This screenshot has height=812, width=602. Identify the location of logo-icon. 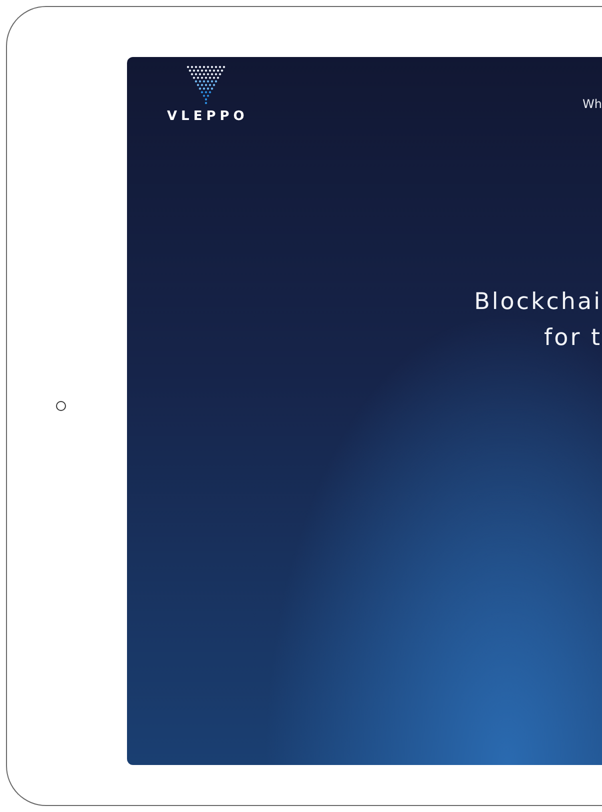
(206, 85).